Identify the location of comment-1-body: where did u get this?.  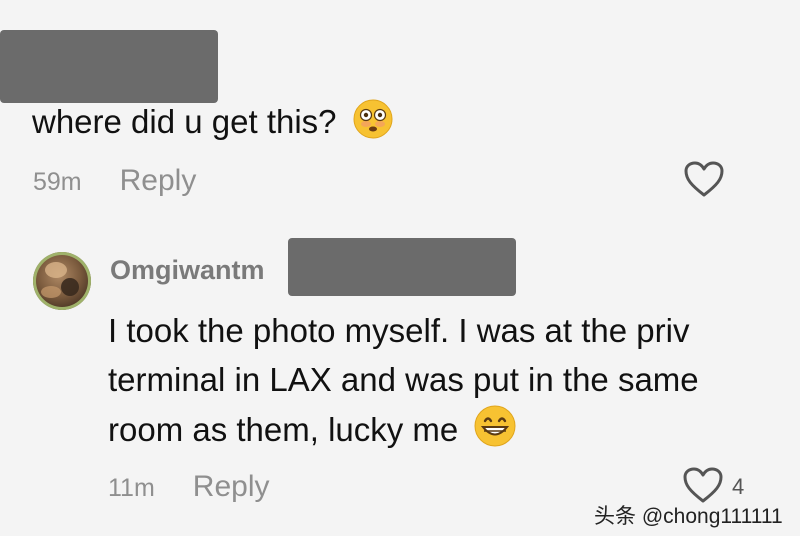
(184, 122).